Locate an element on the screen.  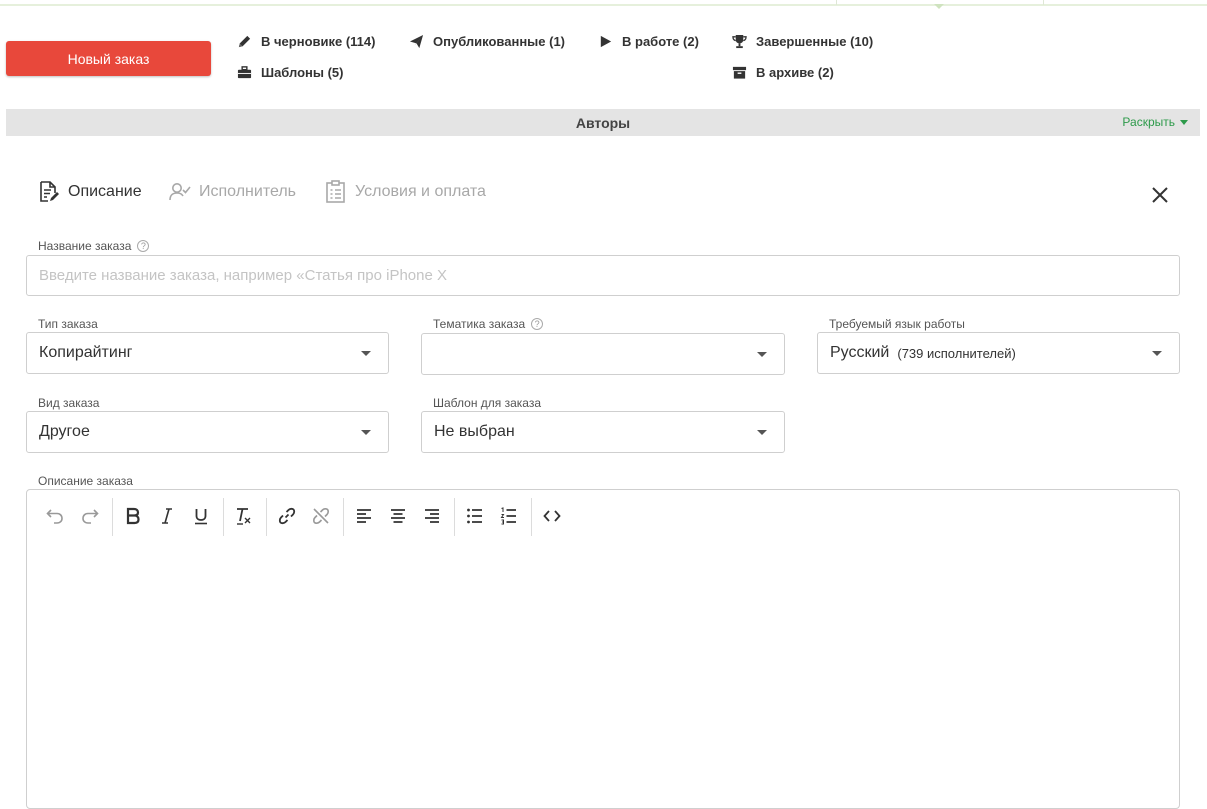
undo-icon is located at coordinates (54, 516).